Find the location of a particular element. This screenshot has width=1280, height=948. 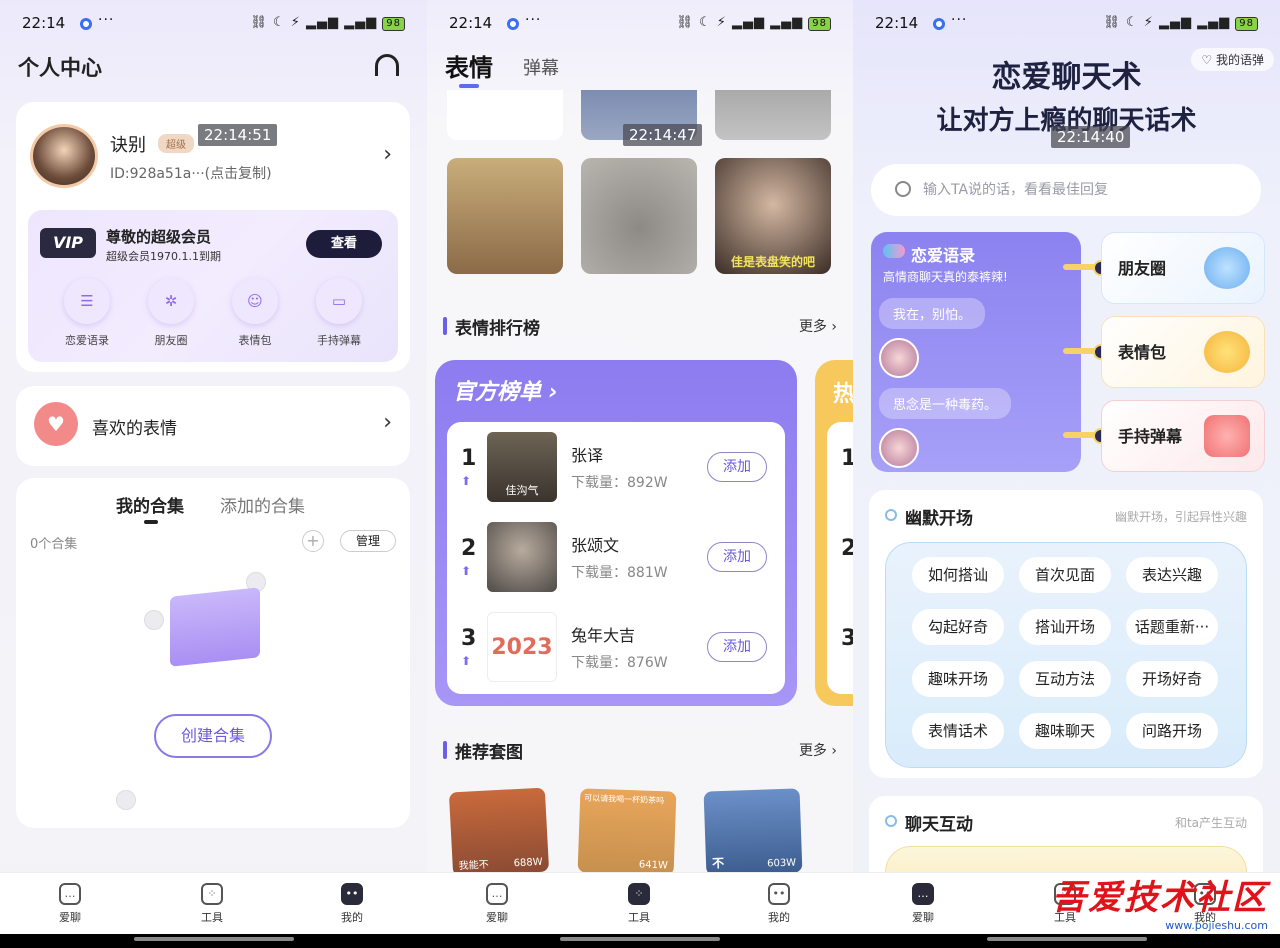

feature-stickers: ☺ 表情包 is located at coordinates (255, 313).